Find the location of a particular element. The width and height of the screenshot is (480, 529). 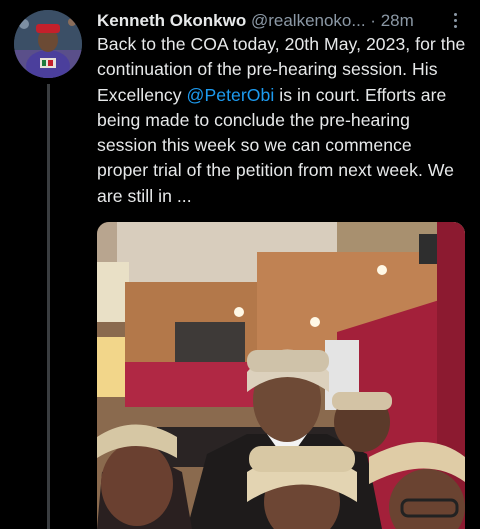

avatar is located at coordinates (48, 44).